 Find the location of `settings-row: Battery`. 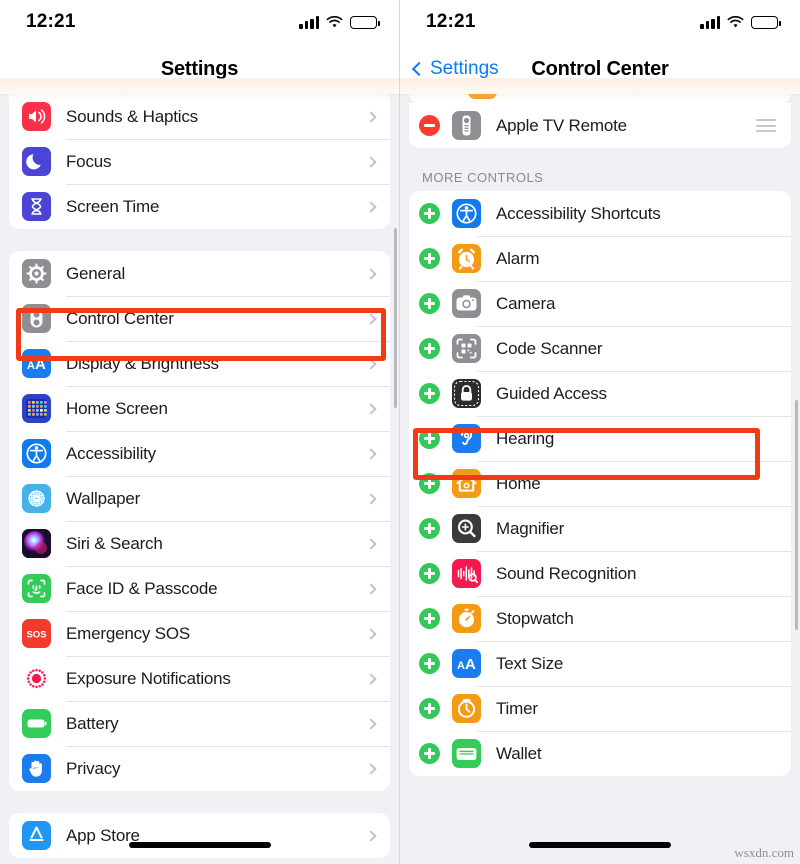

settings-row: Battery is located at coordinates (199, 723).